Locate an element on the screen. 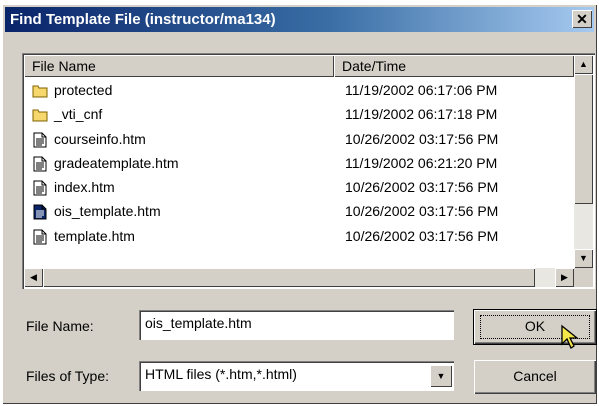 The height and width of the screenshot is (406, 599). arrow-down-icon: ▼ is located at coordinates (583, 258).